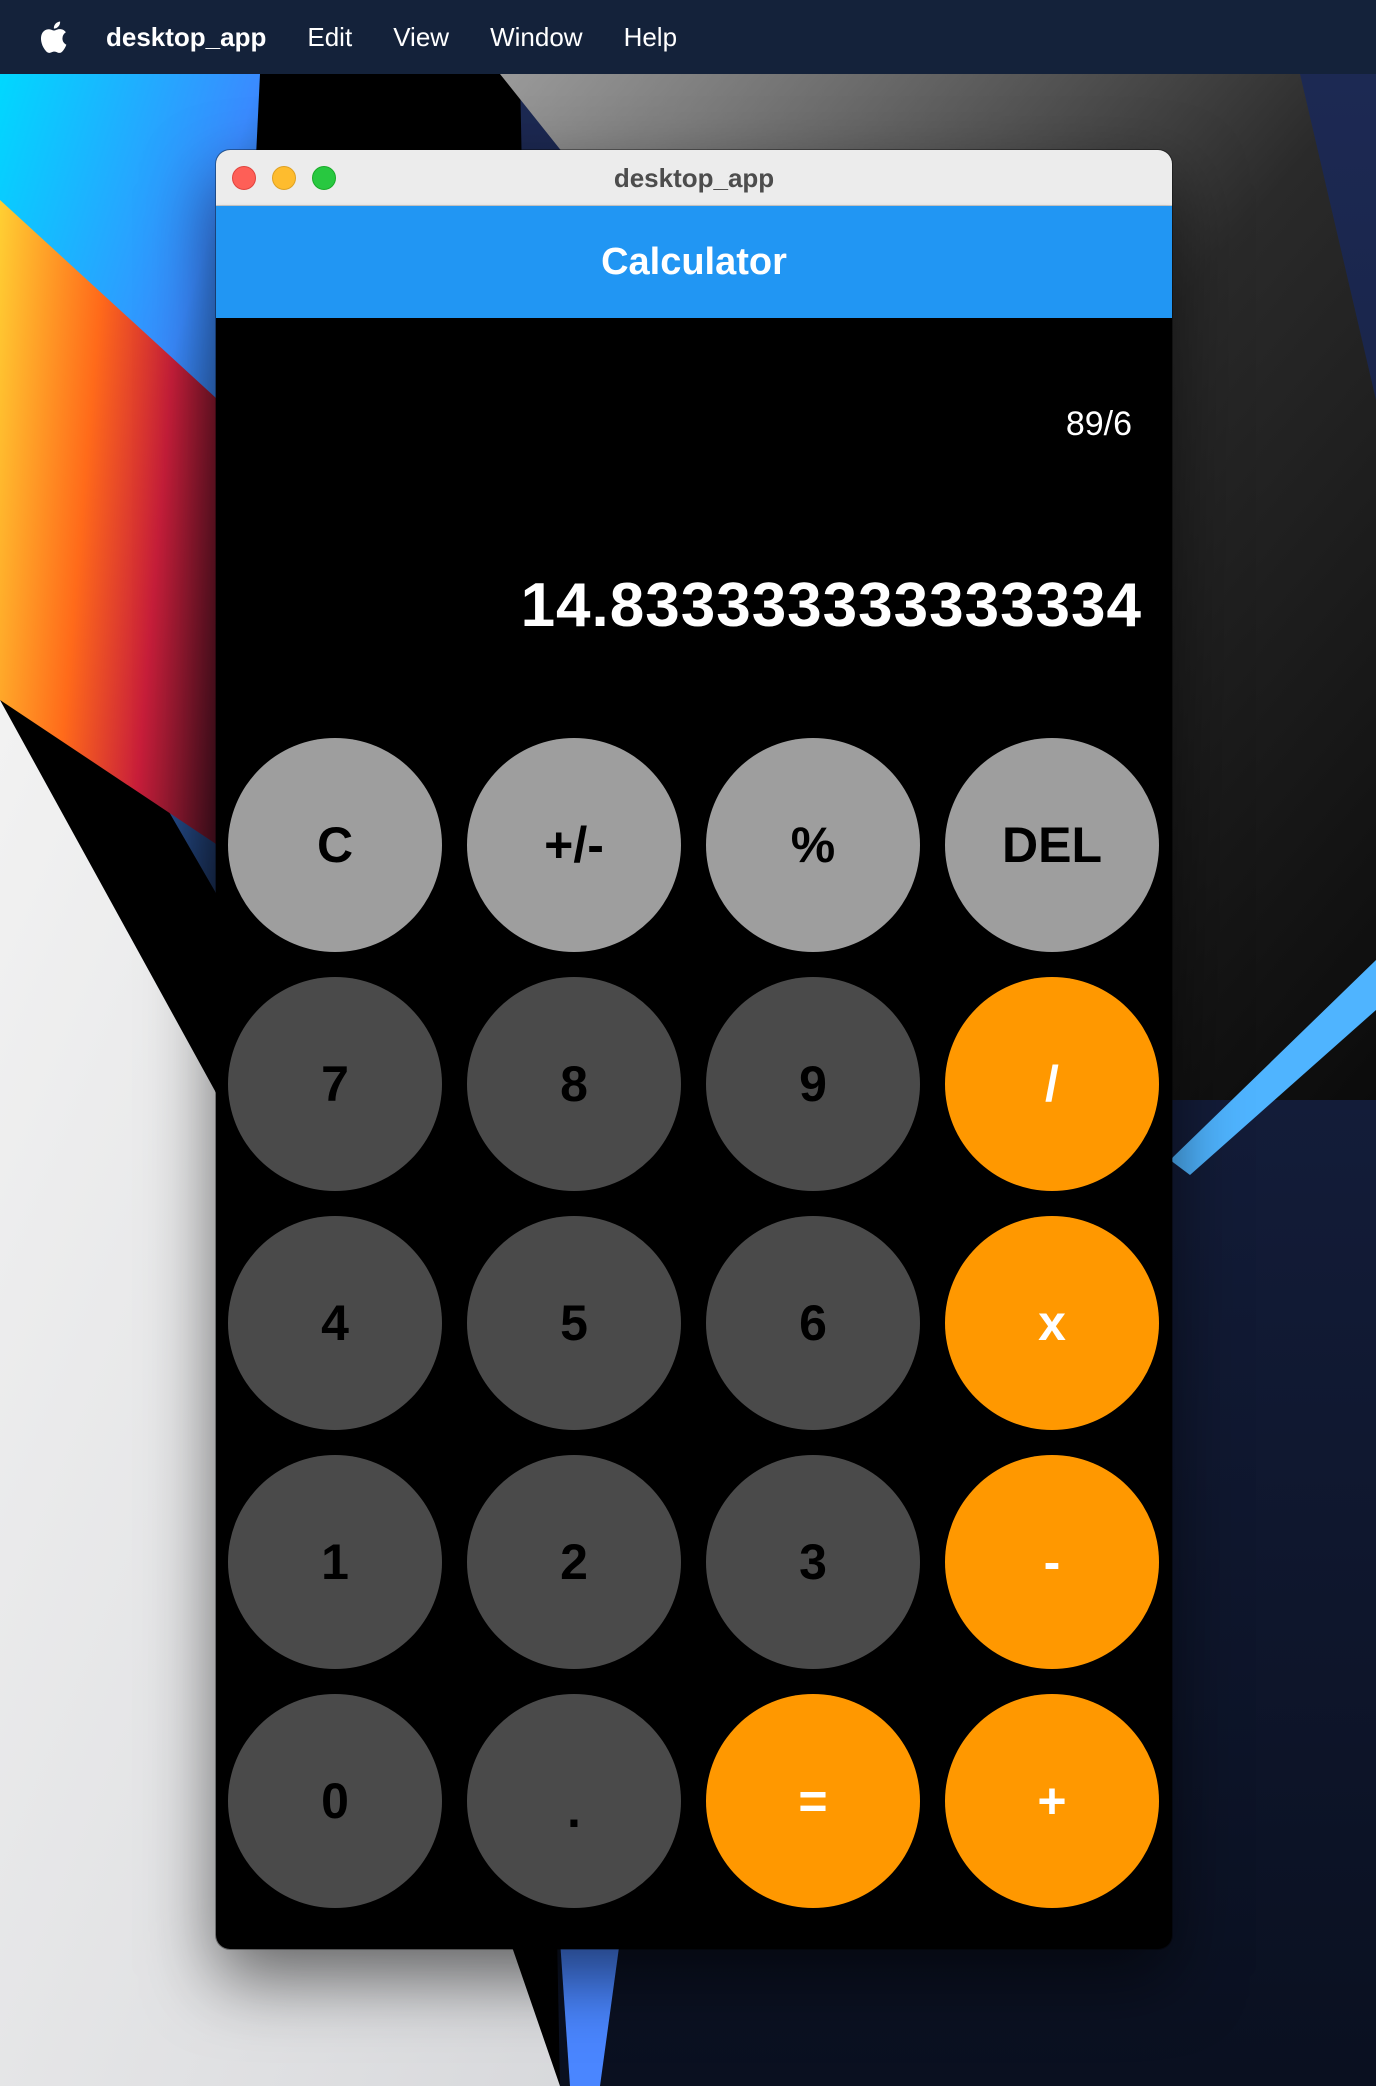 This screenshot has height=2086, width=1376. What do you see at coordinates (335, 1084) in the screenshot?
I see `digit-7-button: 7` at bounding box center [335, 1084].